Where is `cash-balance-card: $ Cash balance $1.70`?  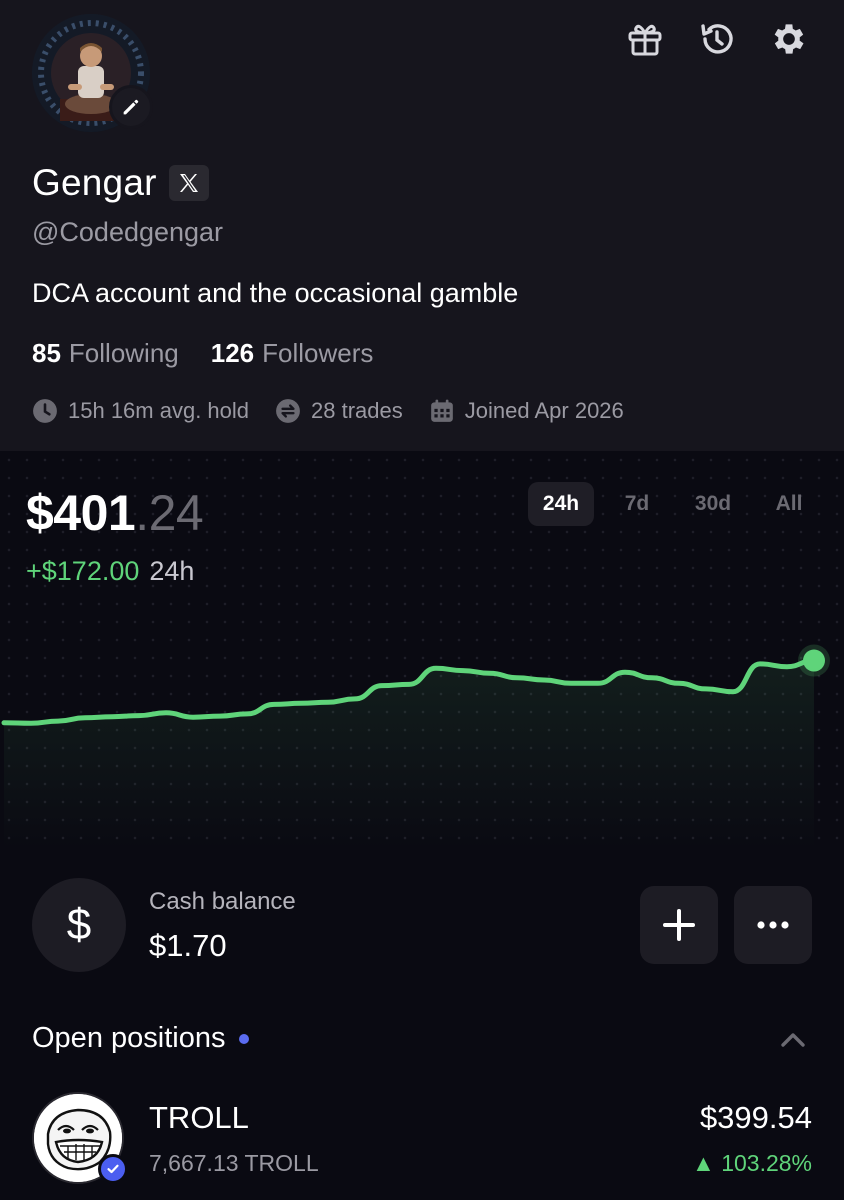
cash-balance-card: $ Cash balance $1.70 is located at coordinates (422, 926).